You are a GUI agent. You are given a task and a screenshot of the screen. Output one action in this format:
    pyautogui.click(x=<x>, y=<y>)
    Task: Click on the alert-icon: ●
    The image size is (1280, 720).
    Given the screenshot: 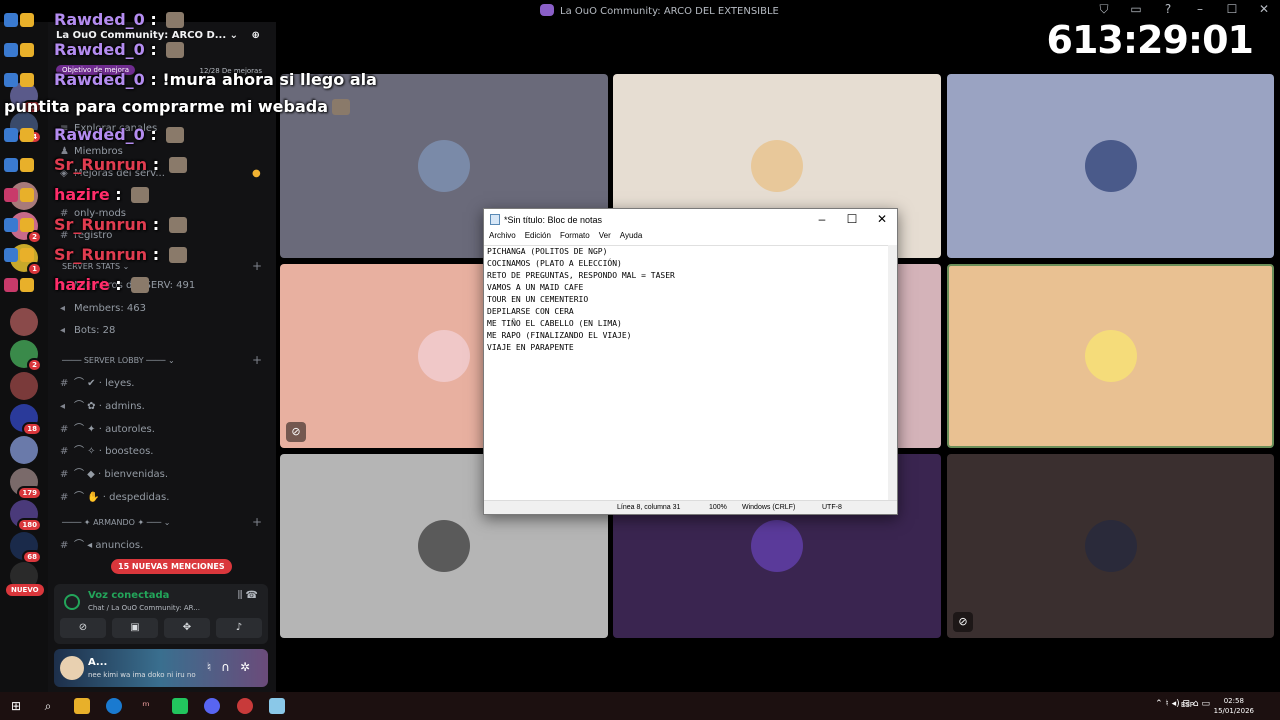 What is the action you would take?
    pyautogui.click(x=256, y=173)
    